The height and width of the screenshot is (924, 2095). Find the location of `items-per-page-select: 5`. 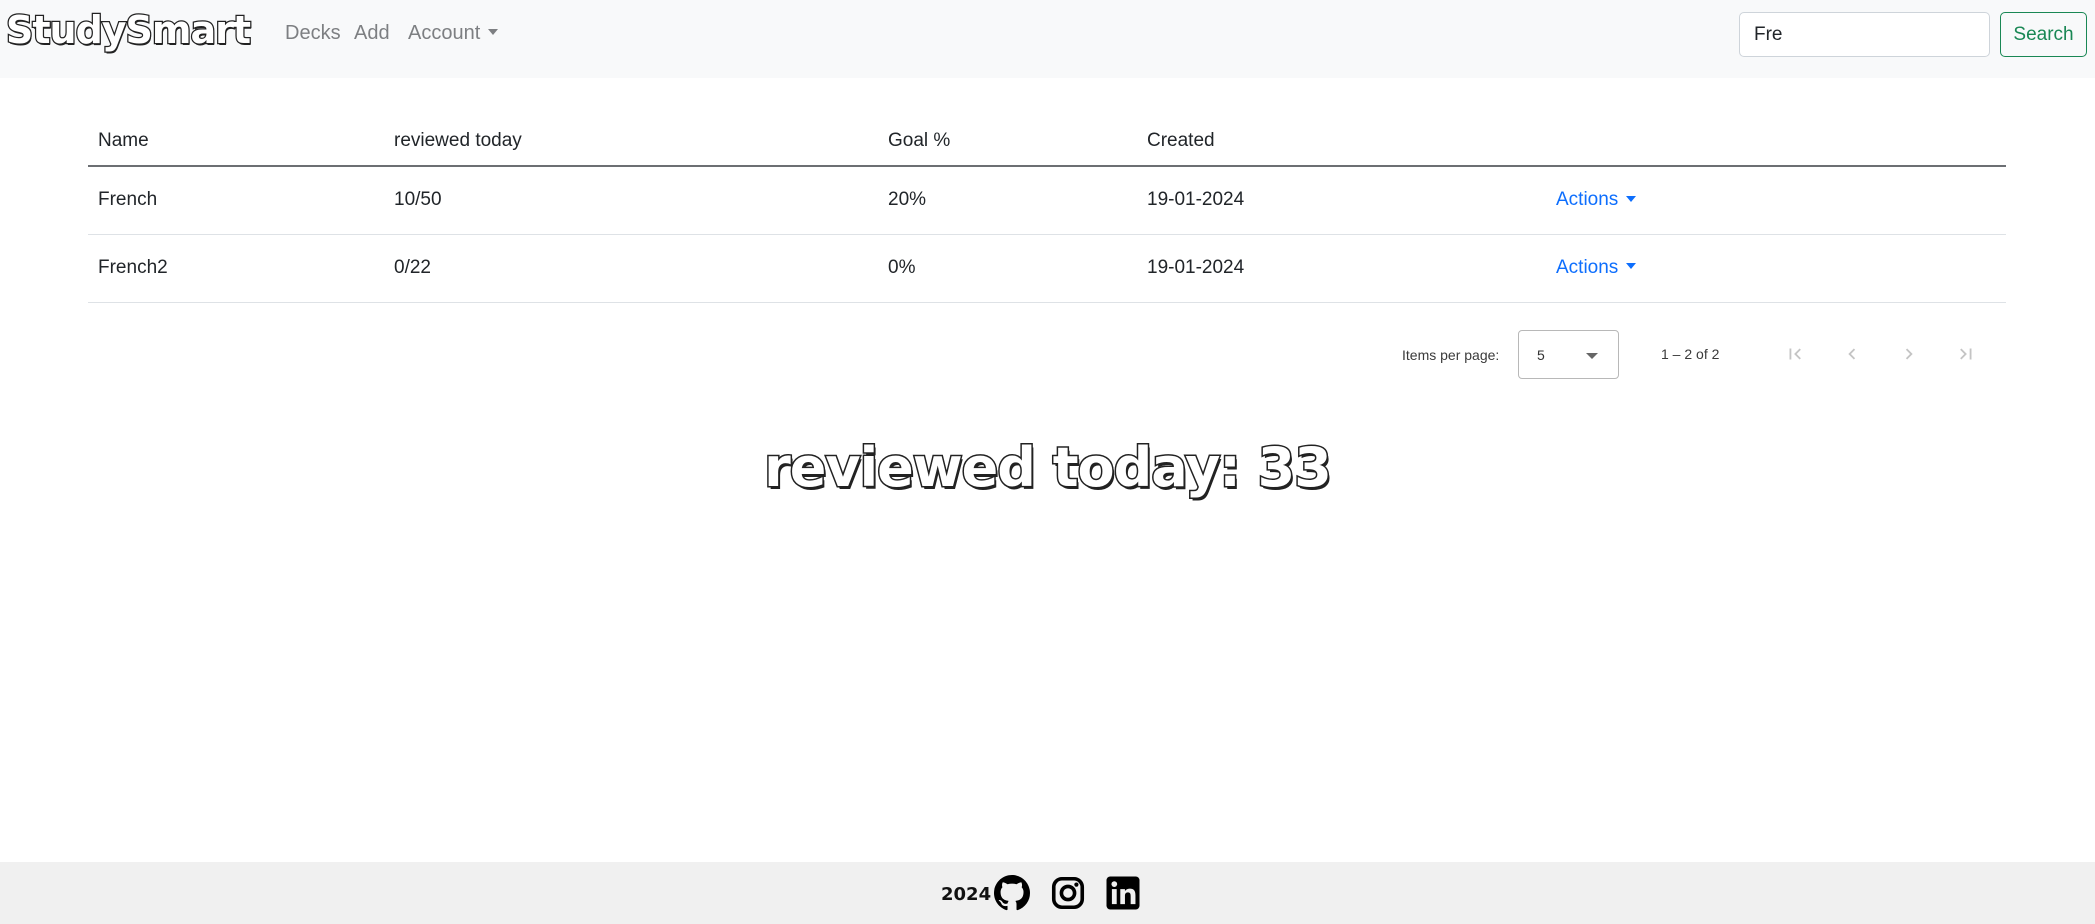

items-per-page-select: 5 is located at coordinates (1568, 354).